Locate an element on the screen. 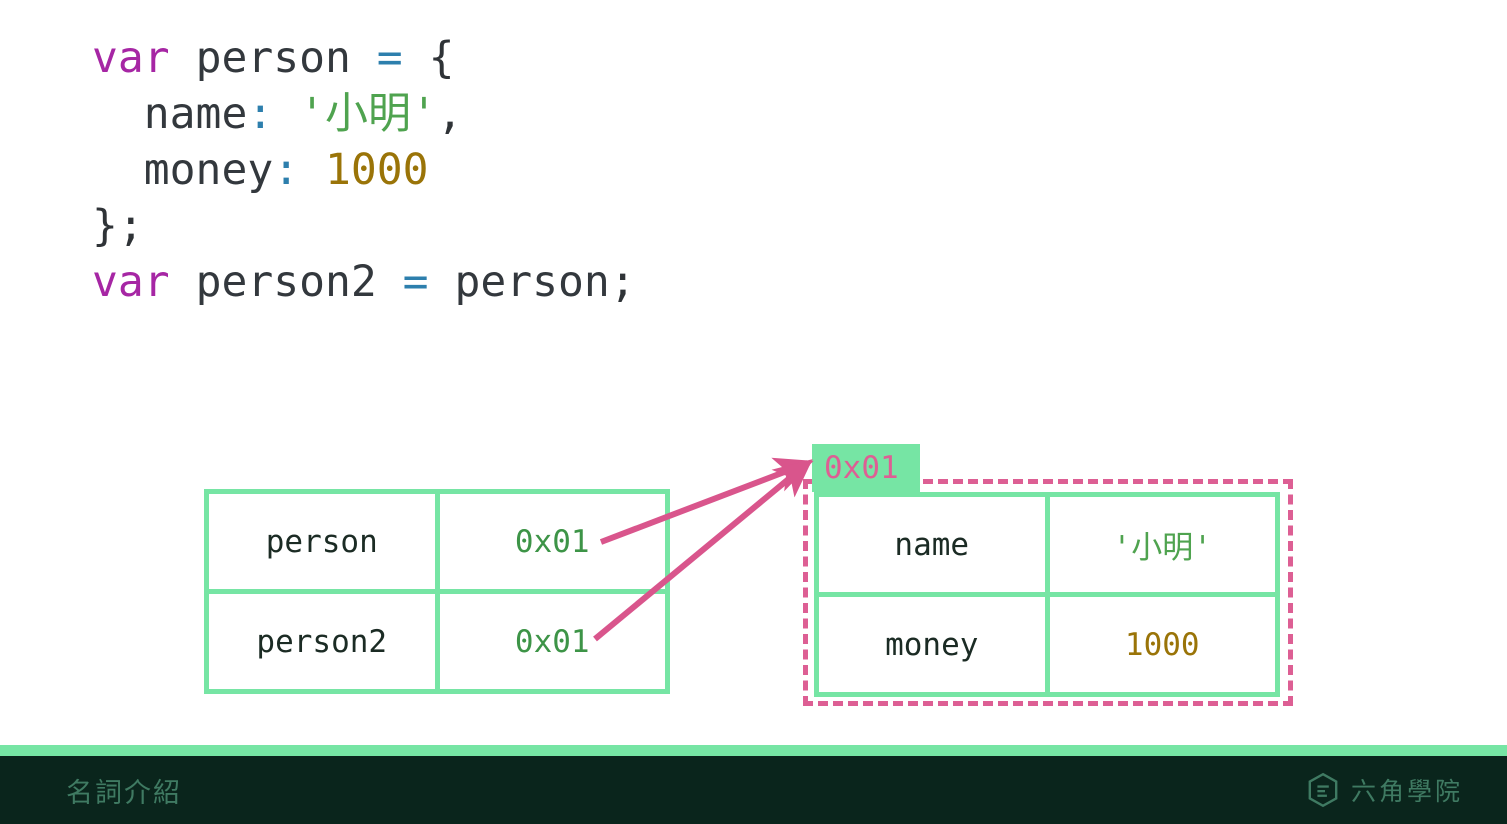  heap-object-group: 0x01 name '小明' money 1000 is located at coordinates (1048, 575).